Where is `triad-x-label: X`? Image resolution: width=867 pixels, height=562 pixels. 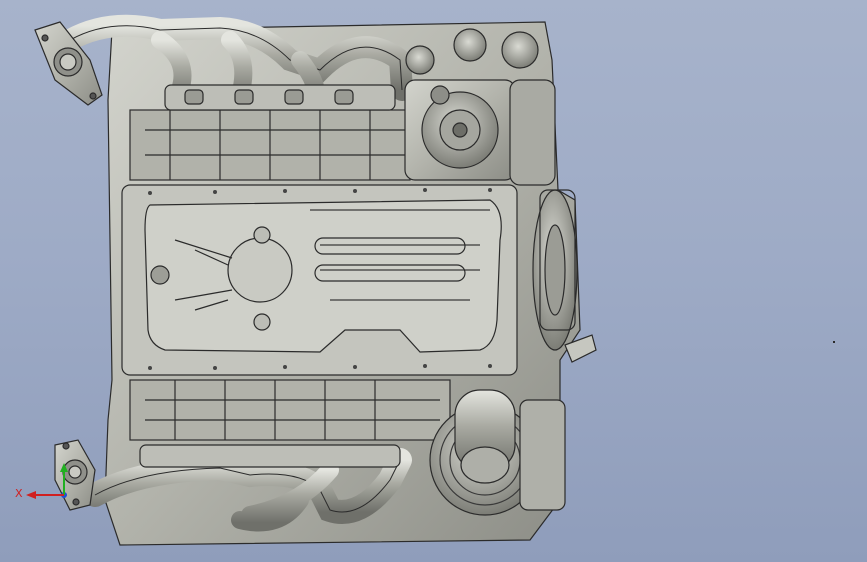 triad-x-label: X is located at coordinates (19, 493).